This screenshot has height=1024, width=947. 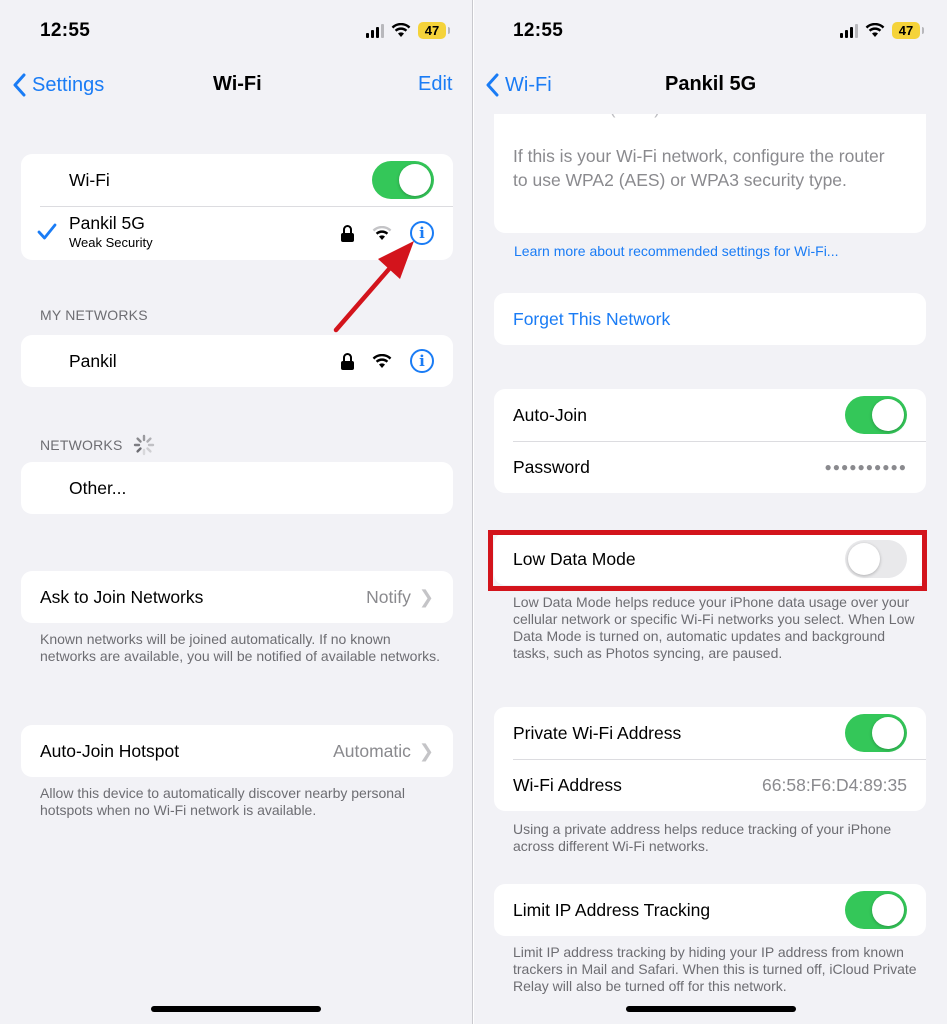 I want to click on auto-join-hotspot-card: Auto-Join Hotspot Automatic ❯, so click(x=237, y=751).